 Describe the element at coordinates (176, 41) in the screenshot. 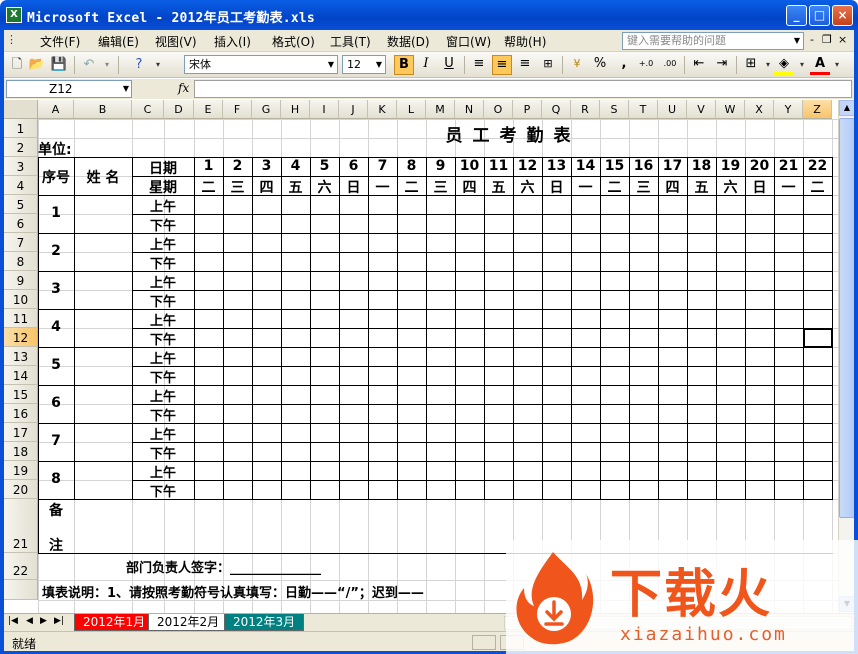

I see `menu-view: 视图(V)` at that location.